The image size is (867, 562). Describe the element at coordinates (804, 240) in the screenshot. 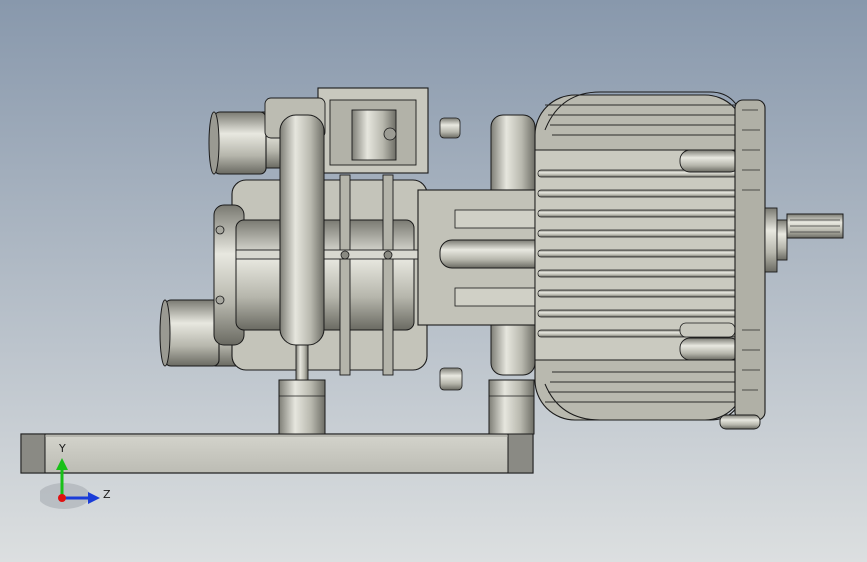

I see `motor-shaft` at that location.